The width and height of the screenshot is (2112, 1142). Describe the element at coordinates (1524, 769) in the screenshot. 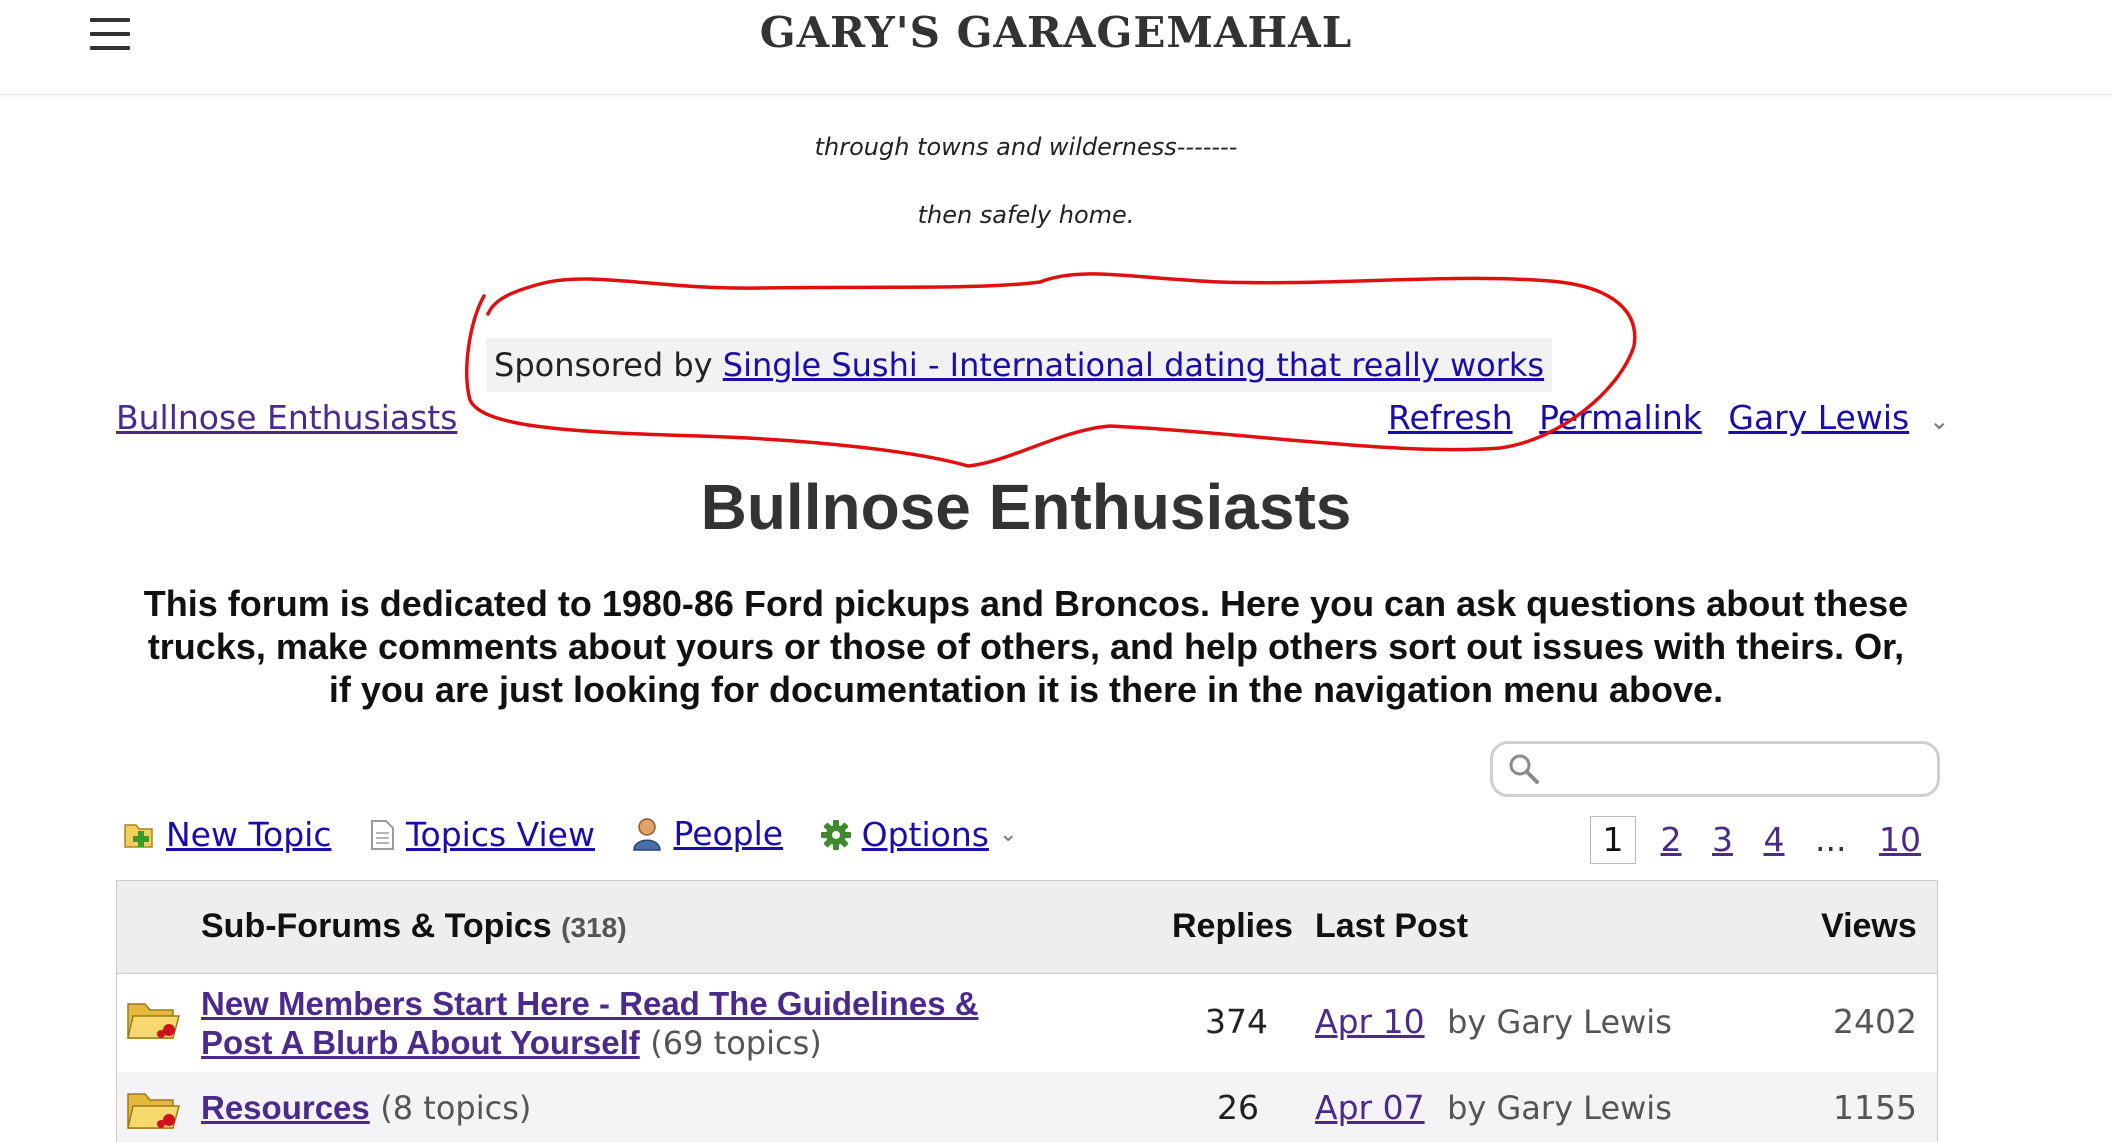

I see `search-icon` at that location.